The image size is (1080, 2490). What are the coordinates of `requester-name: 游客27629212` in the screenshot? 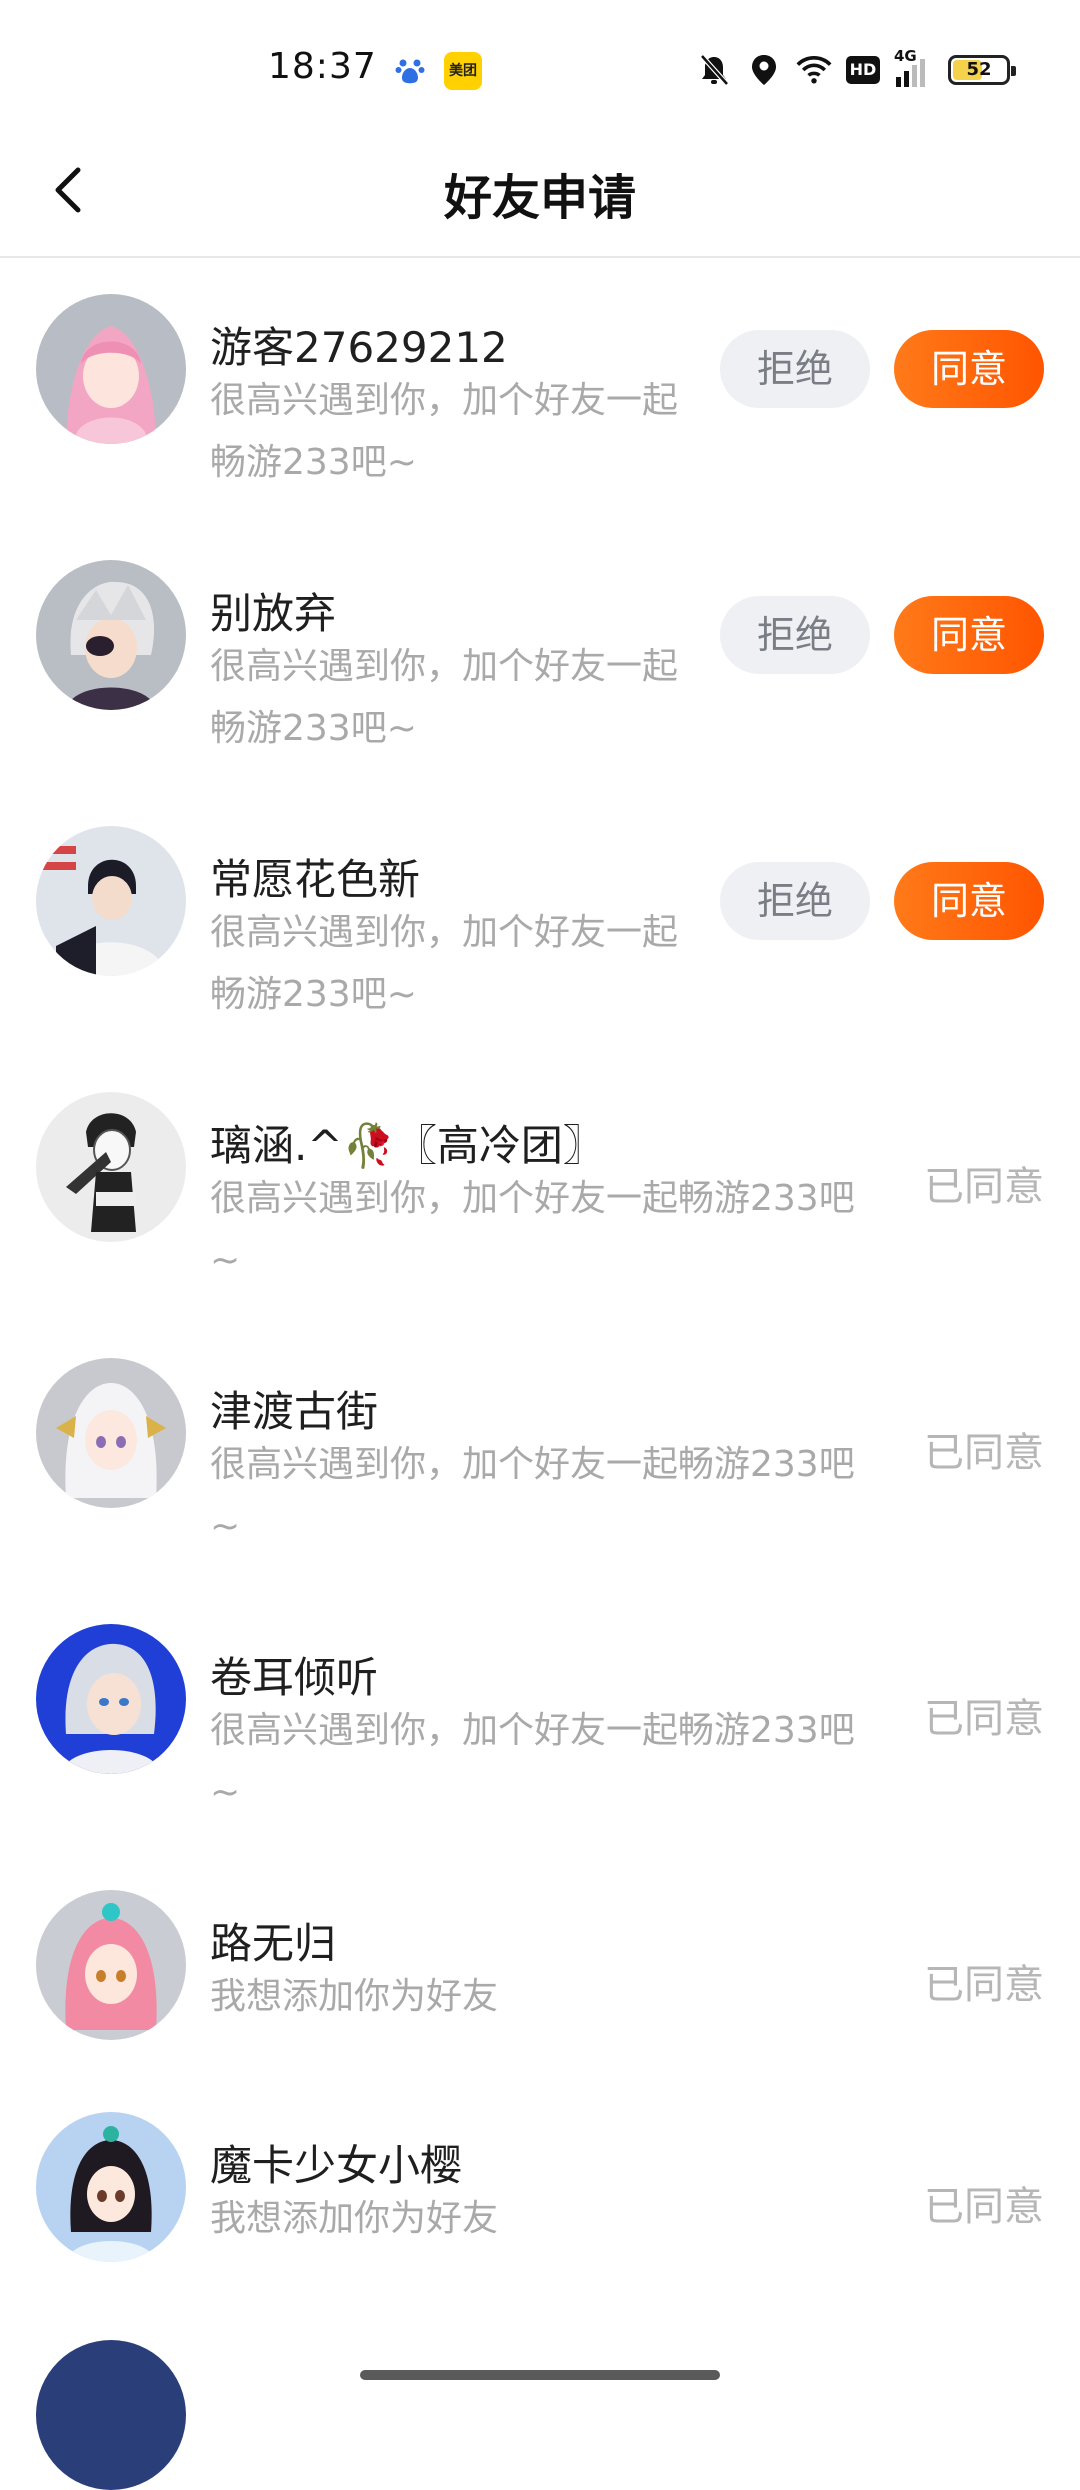 It's located at (359, 347).